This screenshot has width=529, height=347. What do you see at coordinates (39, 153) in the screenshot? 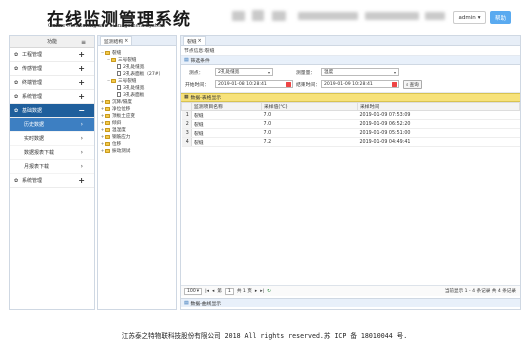
I see `sidebar-subitem-label: 数据报表下载` at bounding box center [39, 153].